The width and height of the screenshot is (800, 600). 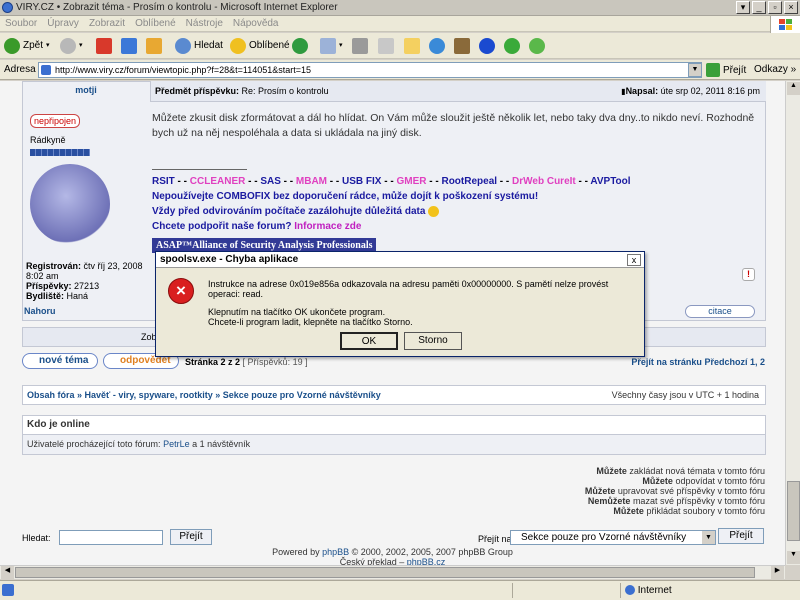 I want to click on edit-icon, so click(x=386, y=46).